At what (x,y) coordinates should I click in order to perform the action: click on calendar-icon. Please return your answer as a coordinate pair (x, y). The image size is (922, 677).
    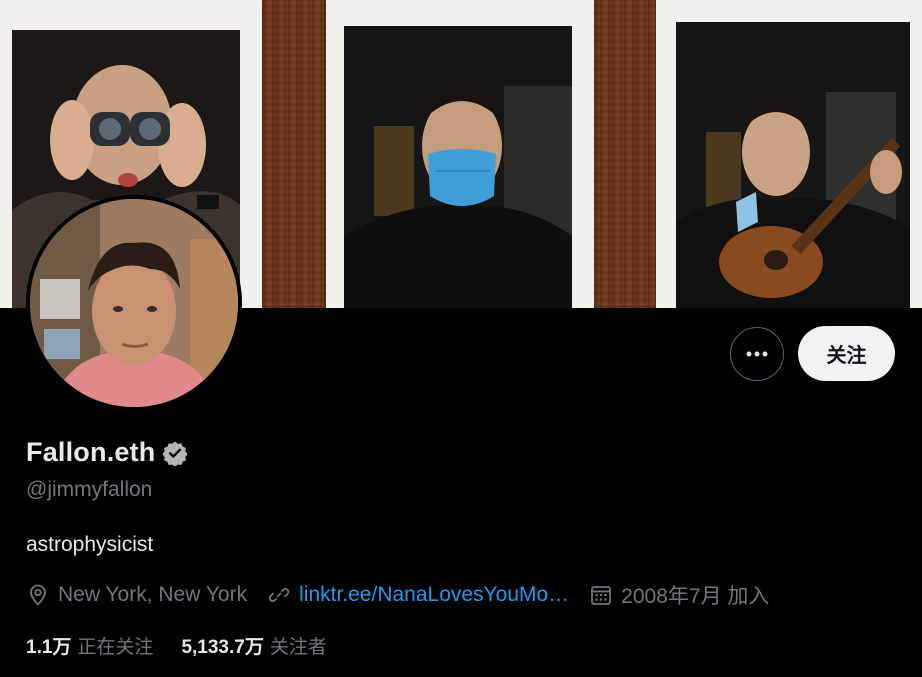
    Looking at the image, I should click on (601, 595).